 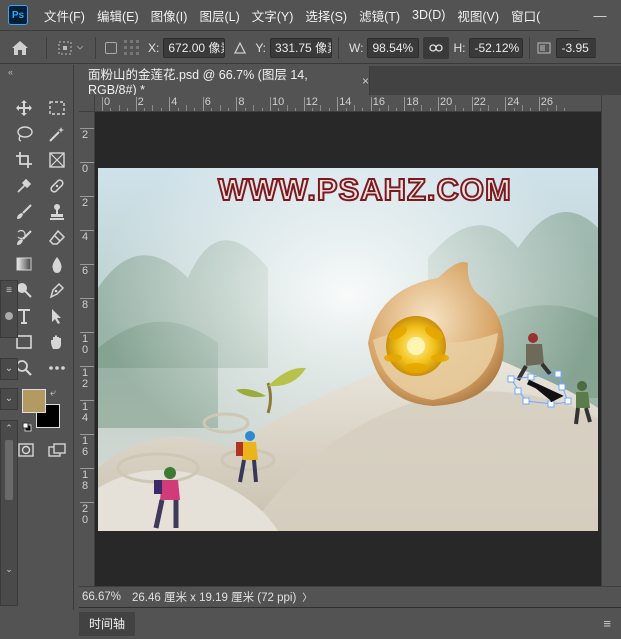 I want to click on marquee-icon, so click(x=57, y=108).